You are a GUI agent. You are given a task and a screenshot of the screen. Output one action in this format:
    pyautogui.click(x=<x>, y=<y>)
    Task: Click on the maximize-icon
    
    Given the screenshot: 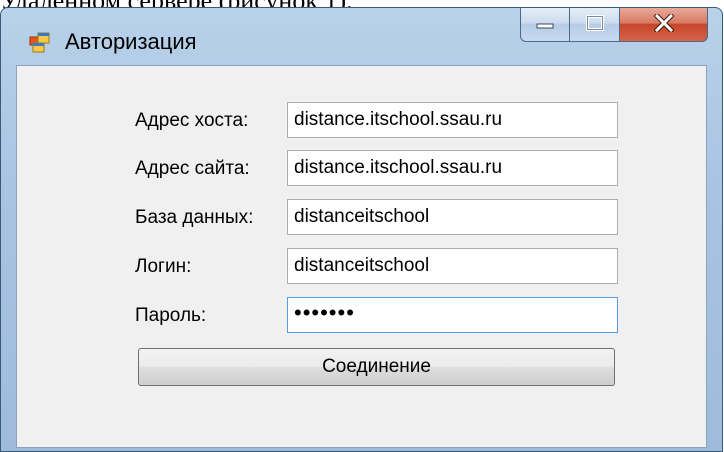 What is the action you would take?
    pyautogui.click(x=594, y=24)
    